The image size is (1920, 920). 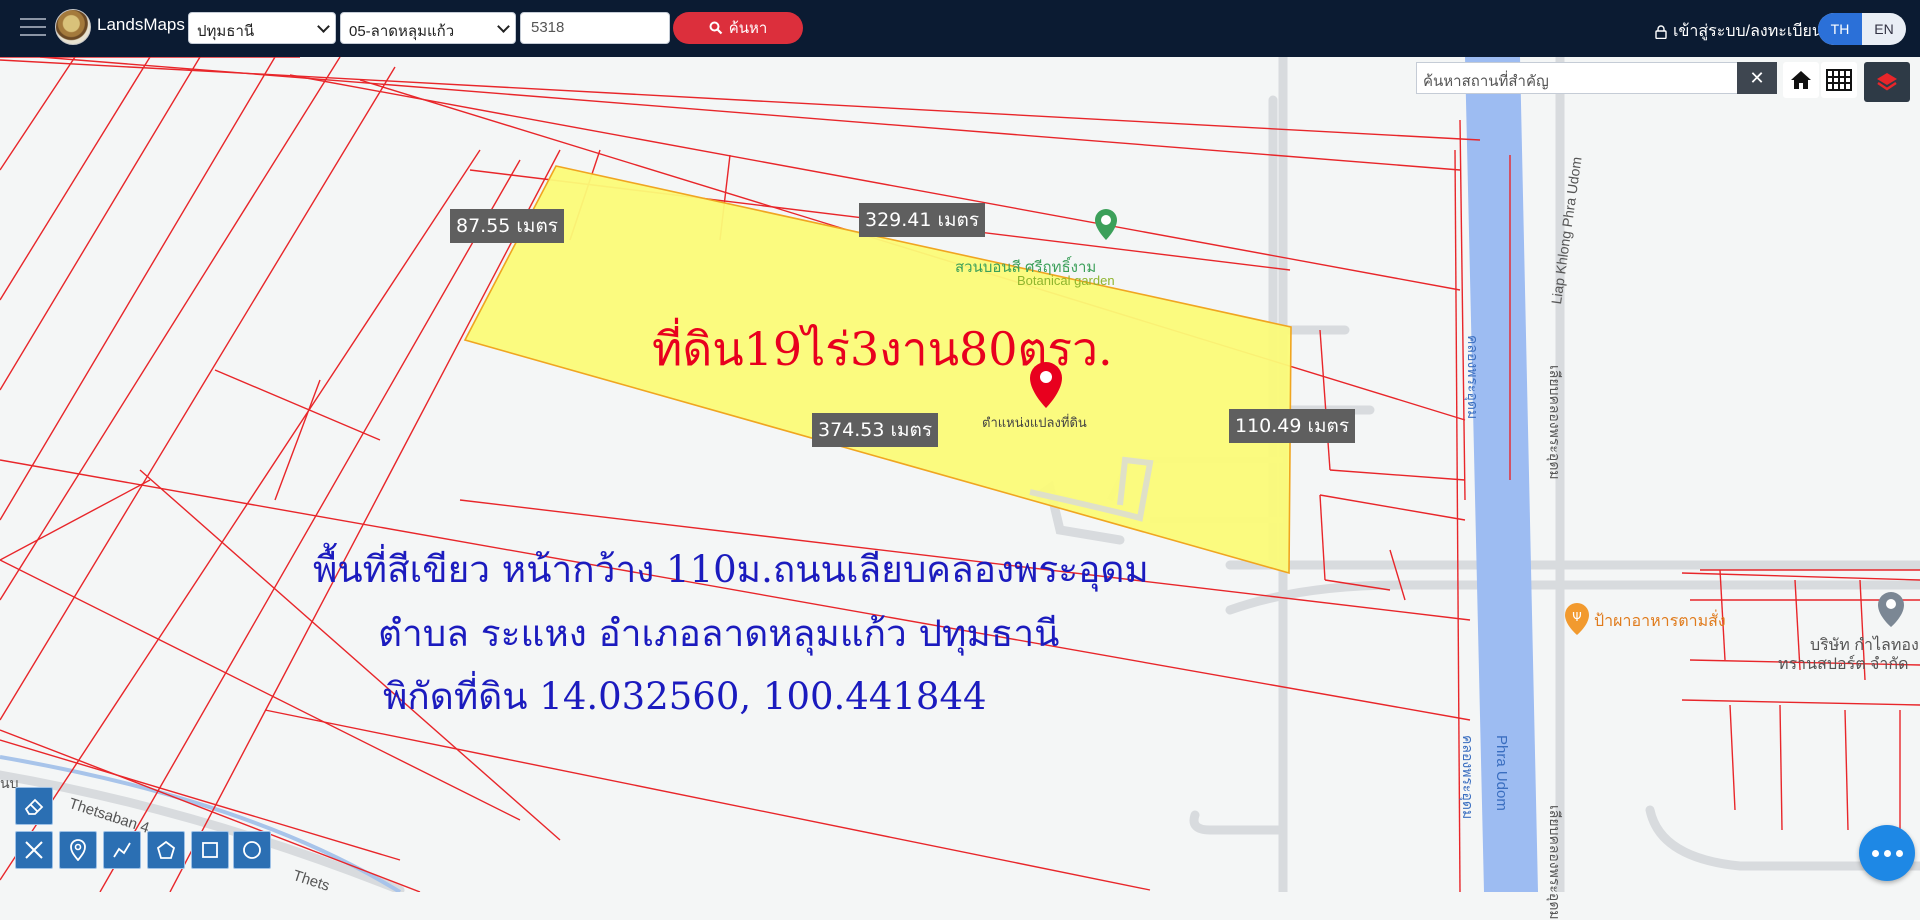 What do you see at coordinates (1292, 426) in the screenshot?
I see `side-length-label: 110.49 เมตร` at bounding box center [1292, 426].